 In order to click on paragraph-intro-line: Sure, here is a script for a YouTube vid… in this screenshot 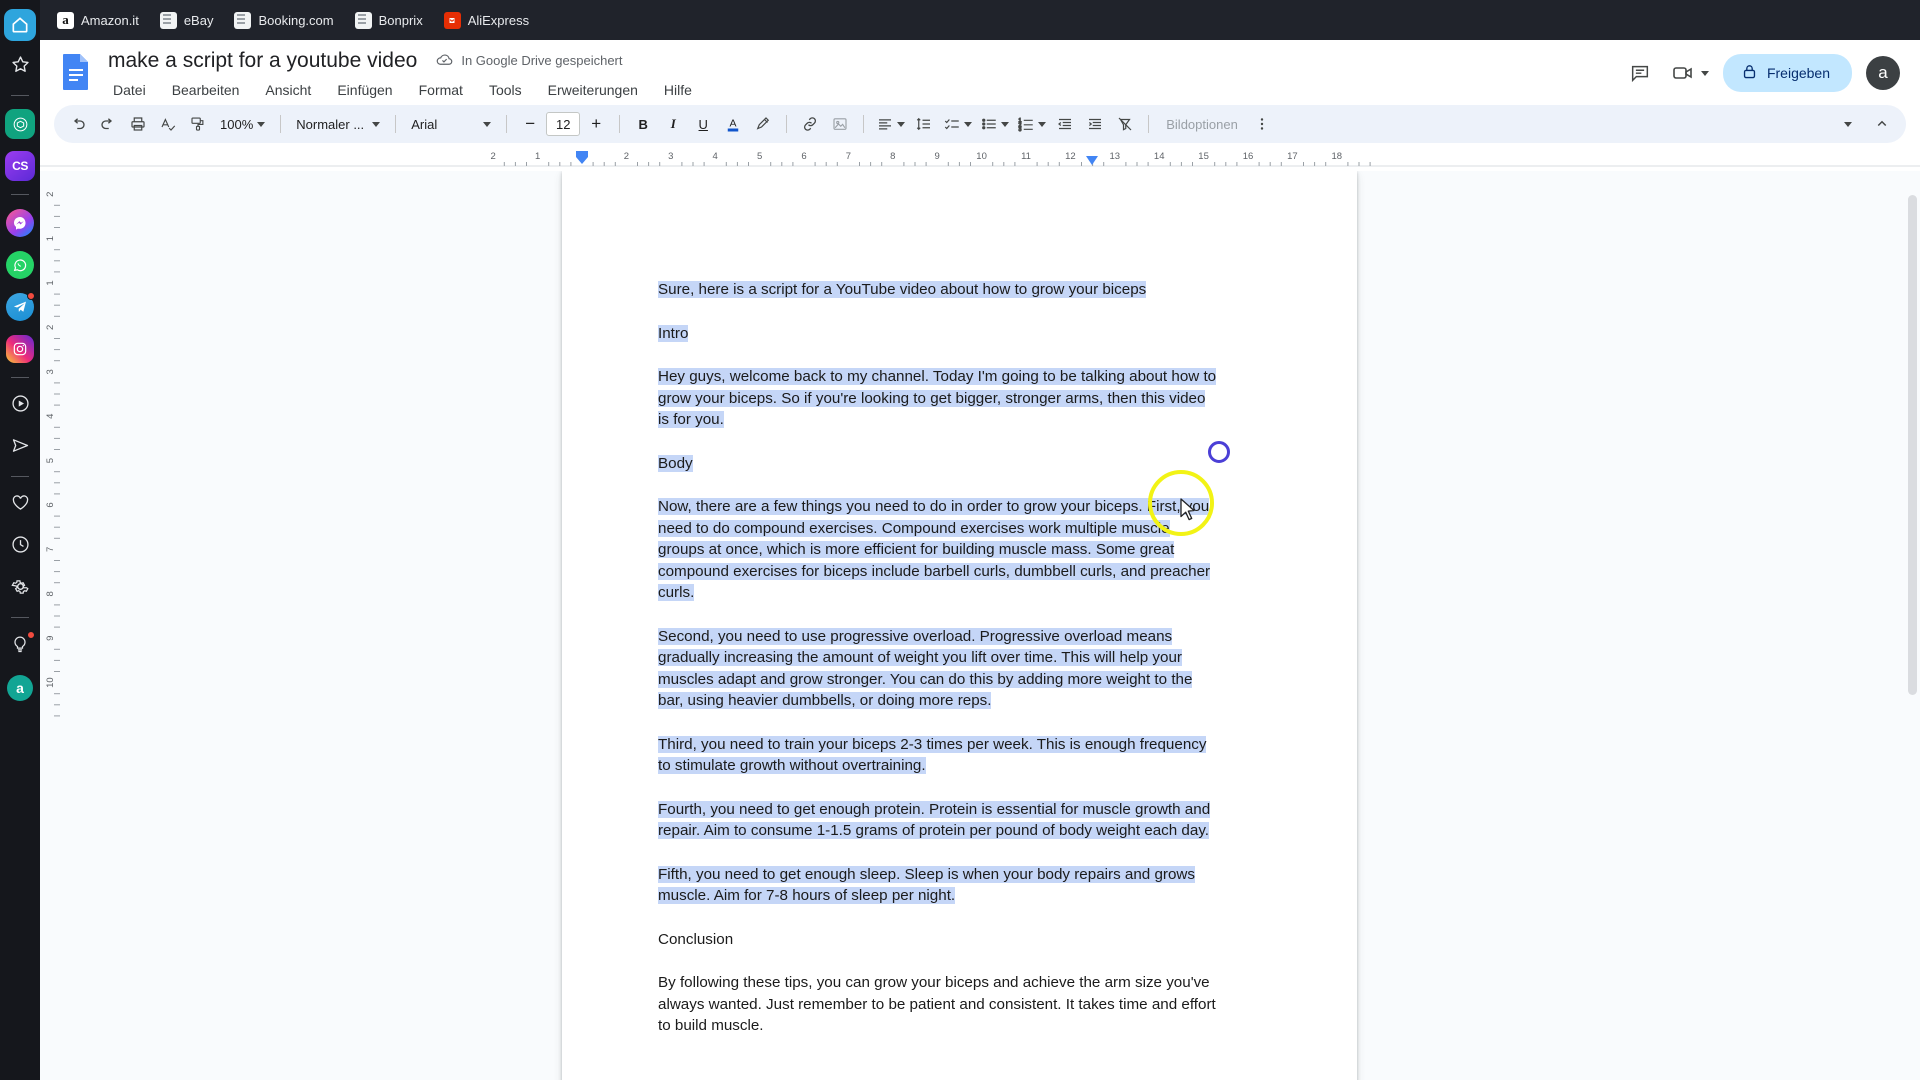, I will do `click(938, 290)`.